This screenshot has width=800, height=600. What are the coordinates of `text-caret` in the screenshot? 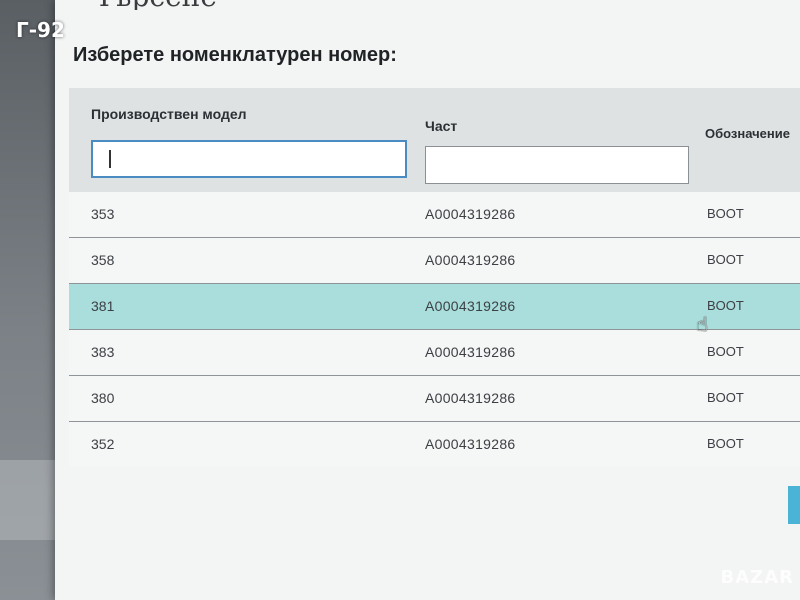 It's located at (110, 159).